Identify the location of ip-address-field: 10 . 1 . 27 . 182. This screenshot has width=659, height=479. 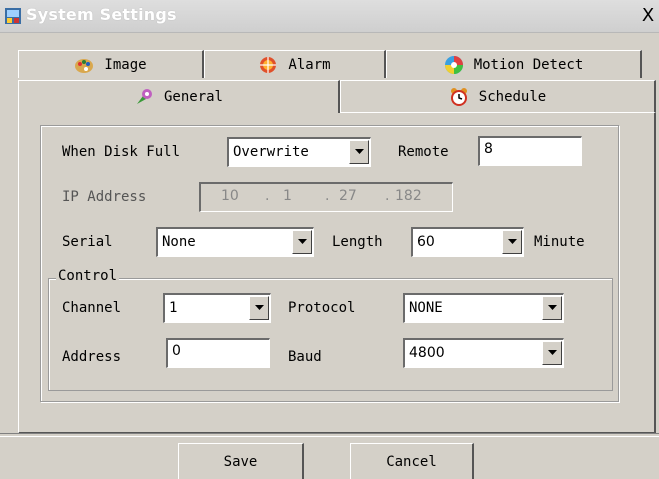
(326, 197).